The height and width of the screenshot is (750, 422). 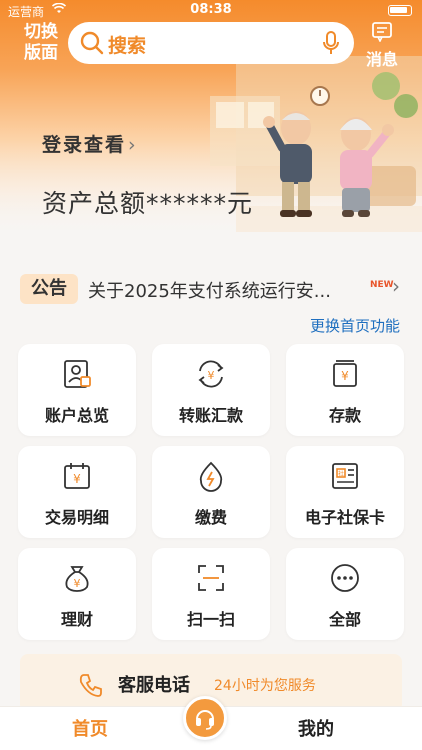 What do you see at coordinates (382, 285) in the screenshot?
I see `new-badge: NEW` at bounding box center [382, 285].